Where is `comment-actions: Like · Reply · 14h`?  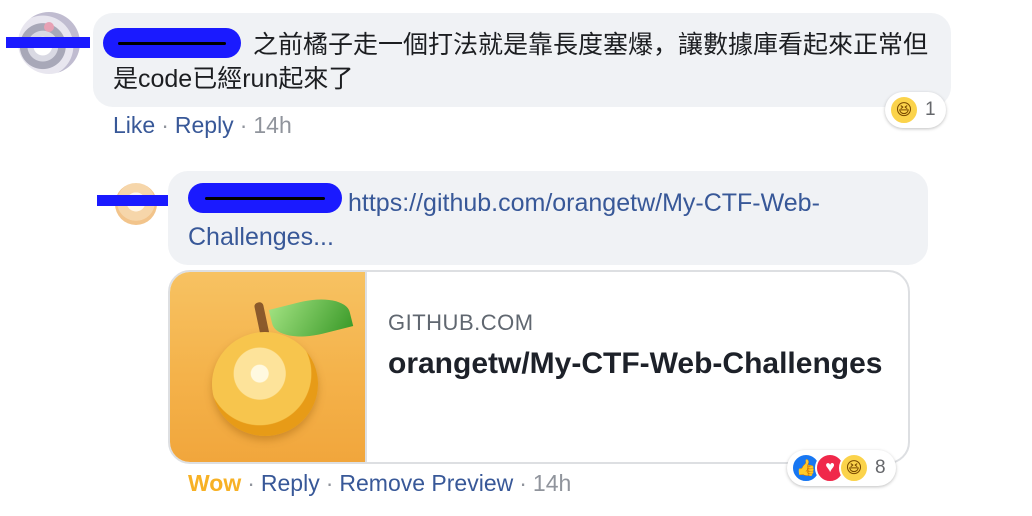 comment-actions: Like · Reply · 14h is located at coordinates (202, 125).